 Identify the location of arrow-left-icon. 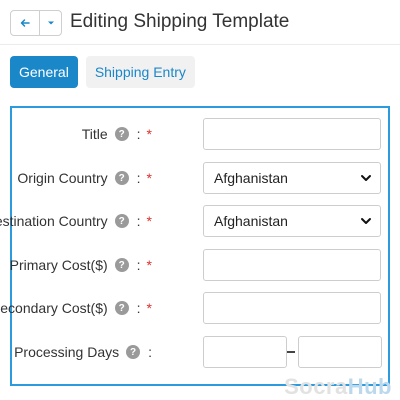
(25, 23).